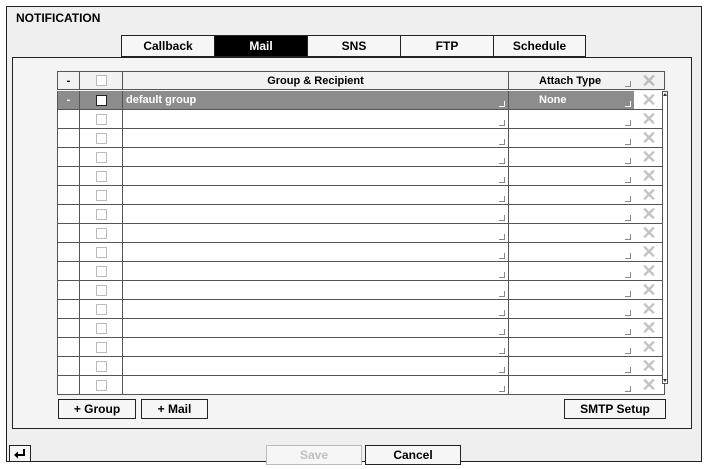  Describe the element at coordinates (260, 46) in the screenshot. I see `tab-mail: Mail` at that location.